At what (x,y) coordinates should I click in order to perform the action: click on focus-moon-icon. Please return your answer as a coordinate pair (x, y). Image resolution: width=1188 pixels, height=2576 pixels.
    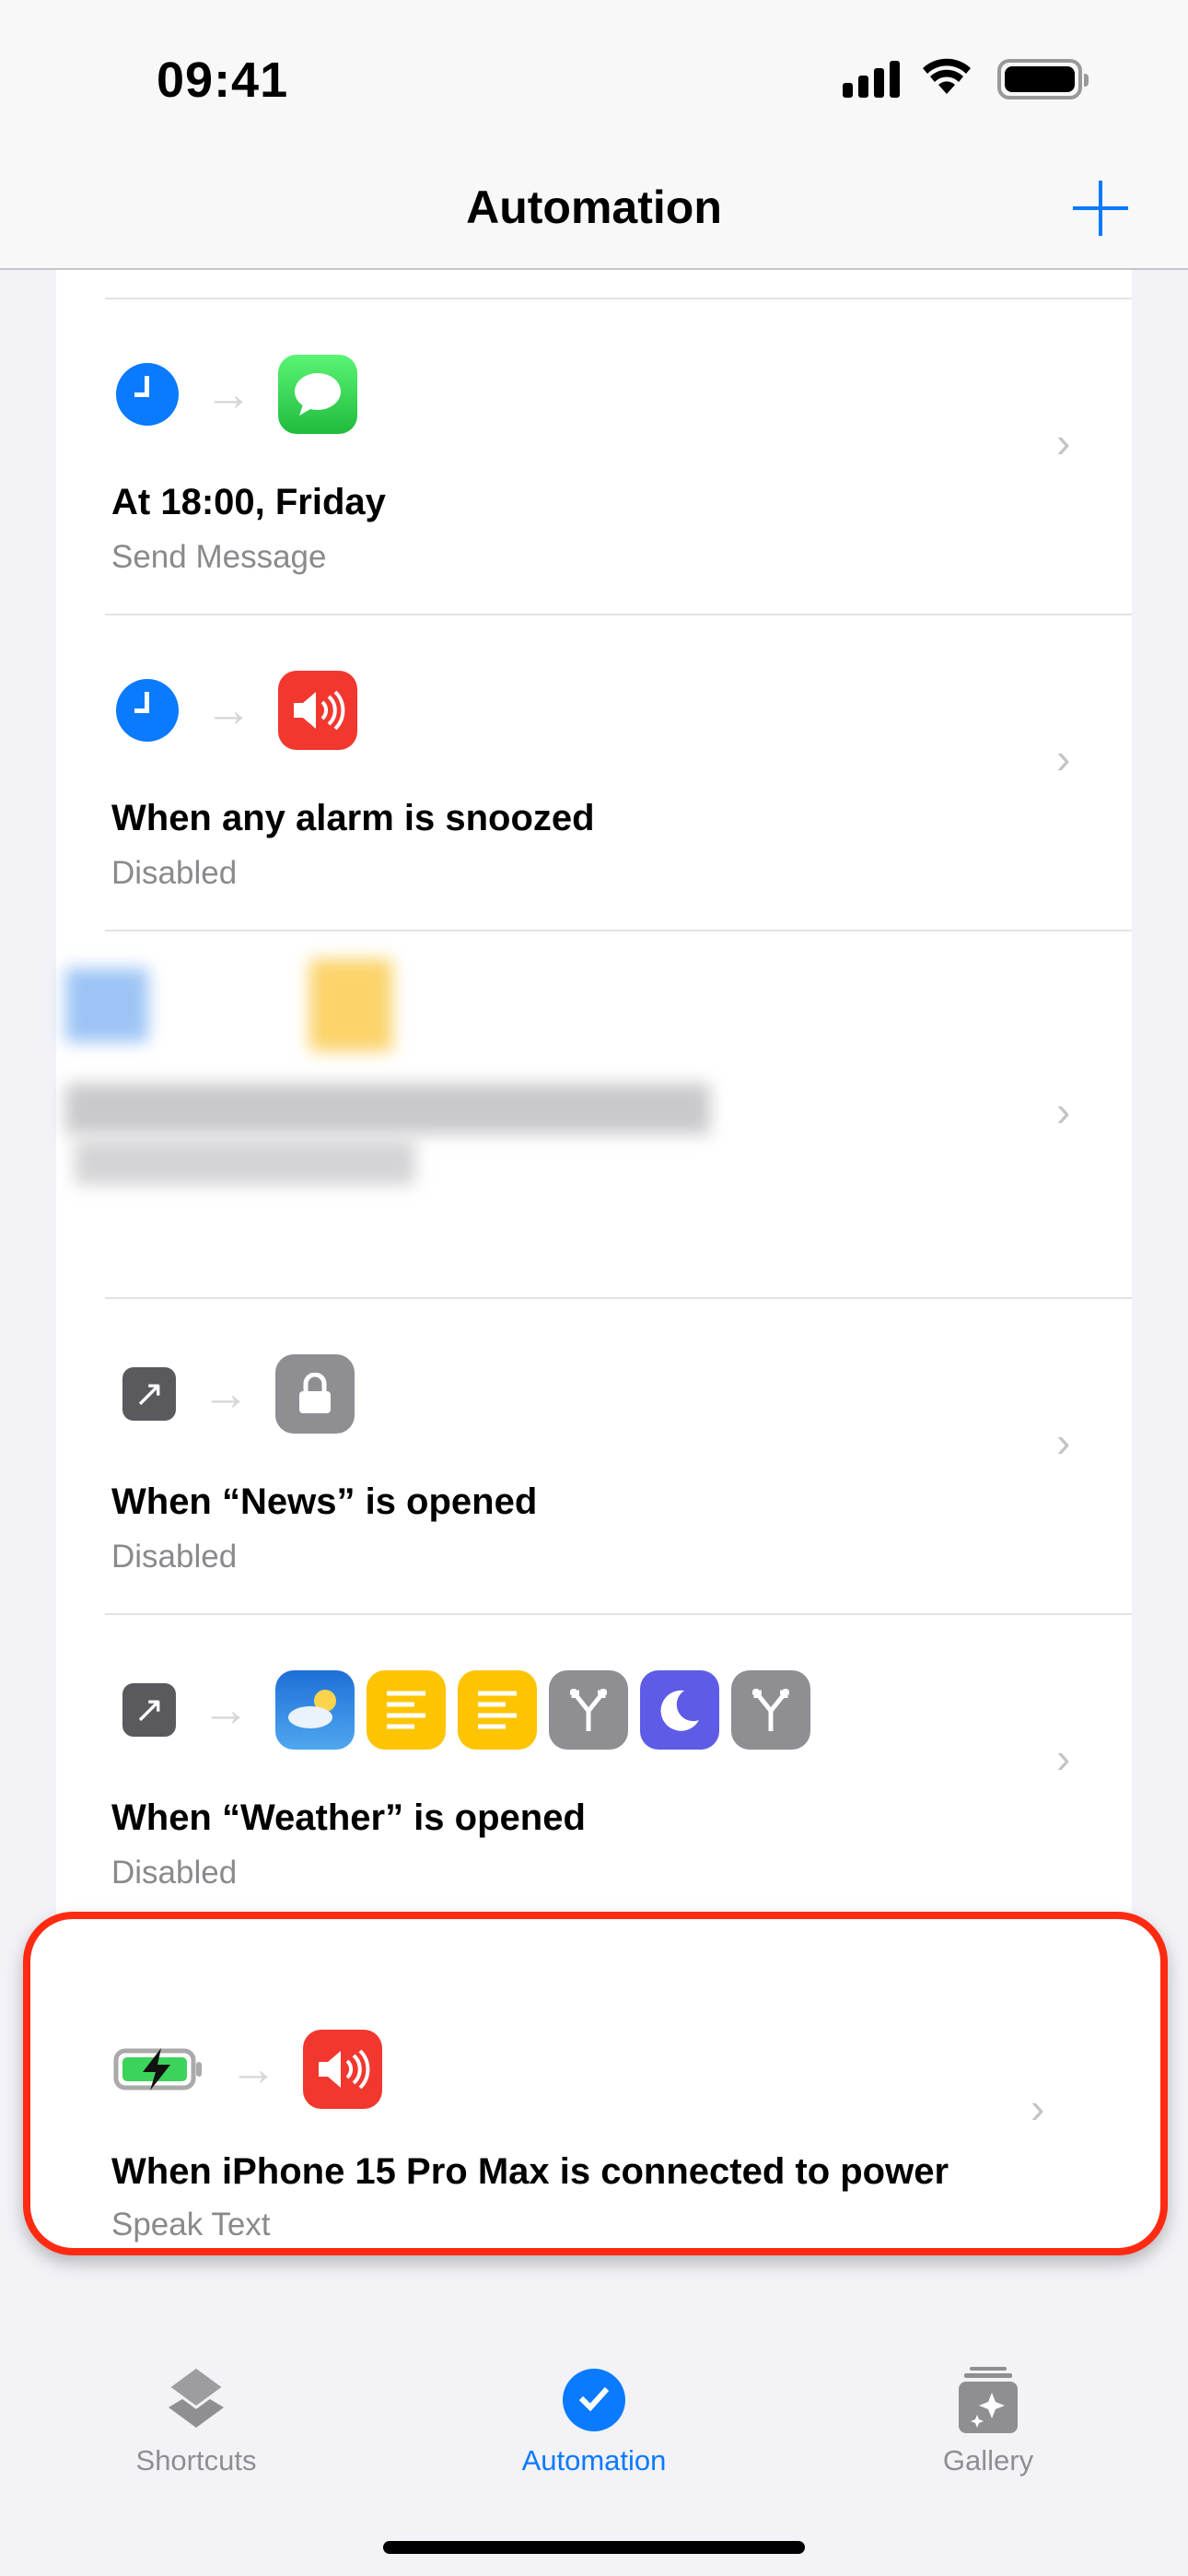
    Looking at the image, I should click on (679, 1710).